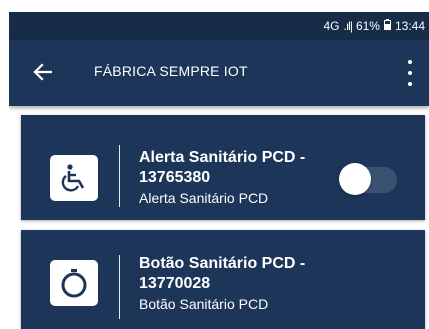  I want to click on clock: 13:44, so click(409, 26).